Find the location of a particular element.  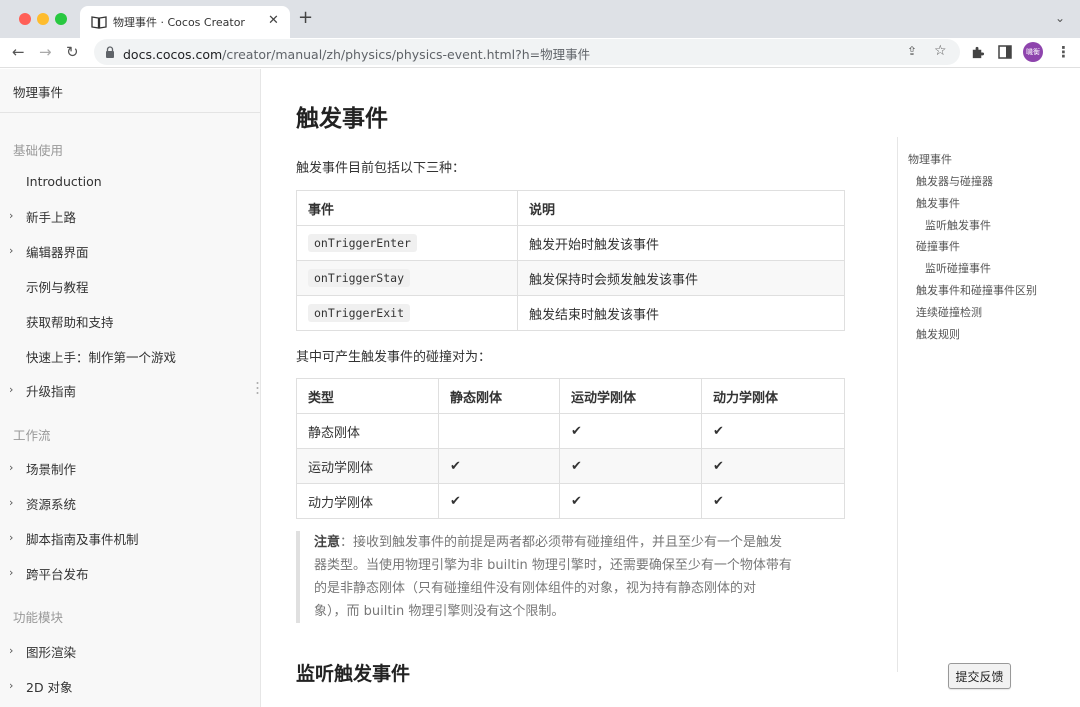

table-header: 事件 is located at coordinates (407, 208).